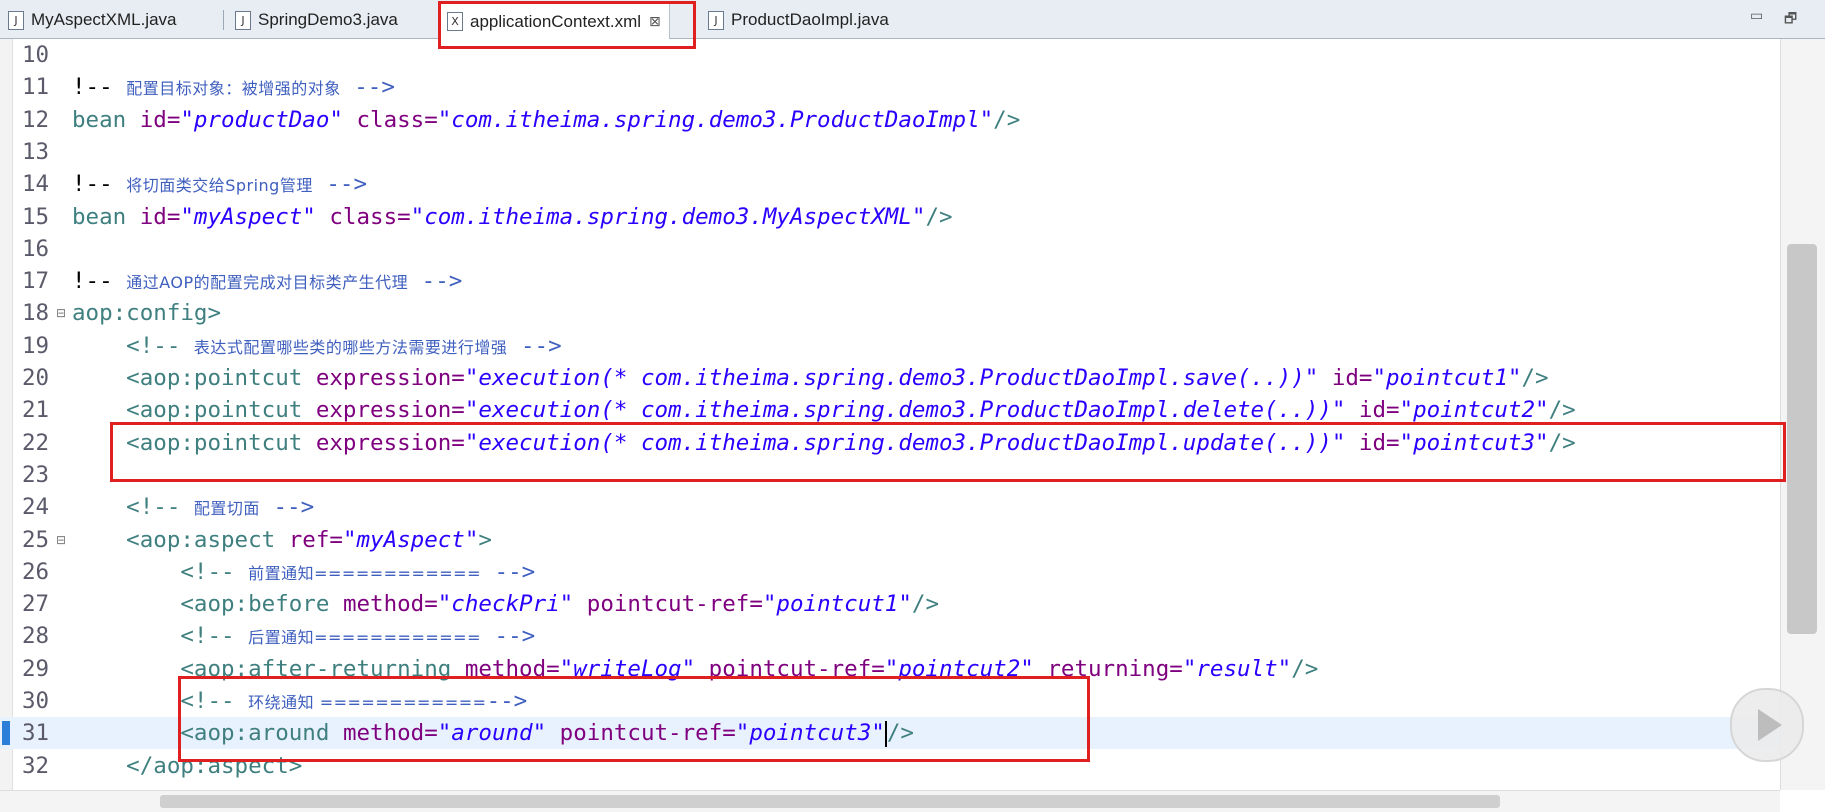 The width and height of the screenshot is (1825, 812). Describe the element at coordinates (36, 345) in the screenshot. I see `line-number: 19` at that location.